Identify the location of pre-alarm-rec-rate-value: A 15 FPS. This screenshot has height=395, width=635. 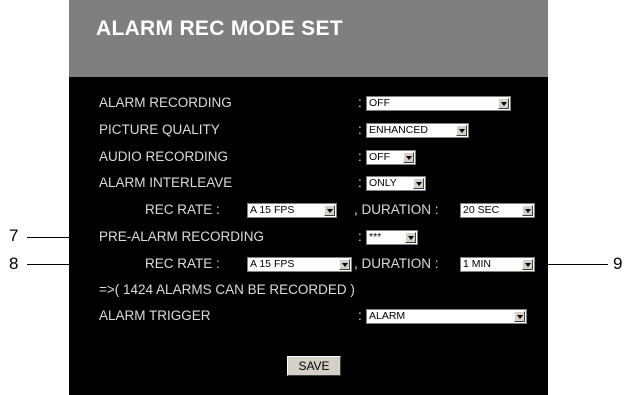
(272, 264).